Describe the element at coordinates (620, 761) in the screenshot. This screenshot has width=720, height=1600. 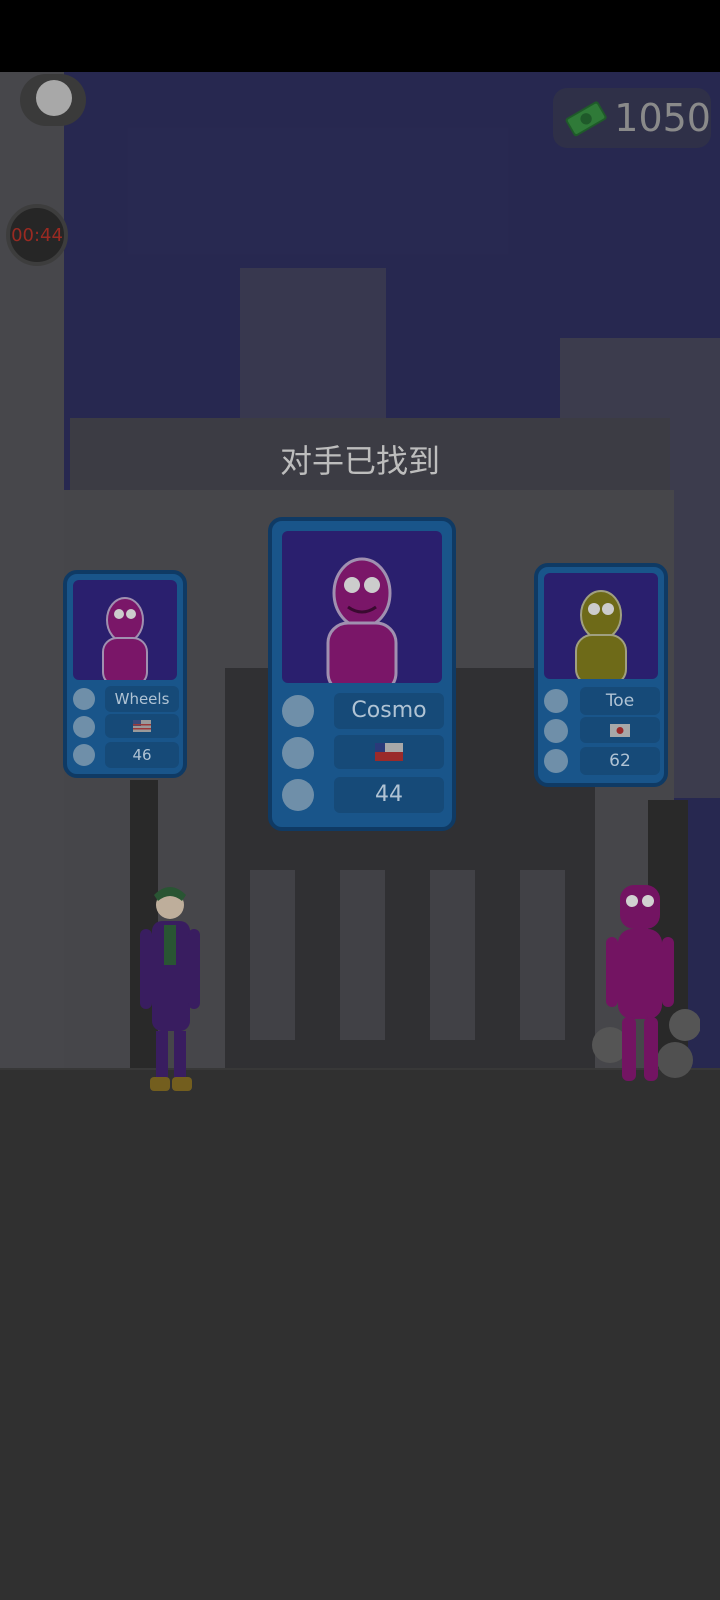
I see `opponent-level: 62` at that location.